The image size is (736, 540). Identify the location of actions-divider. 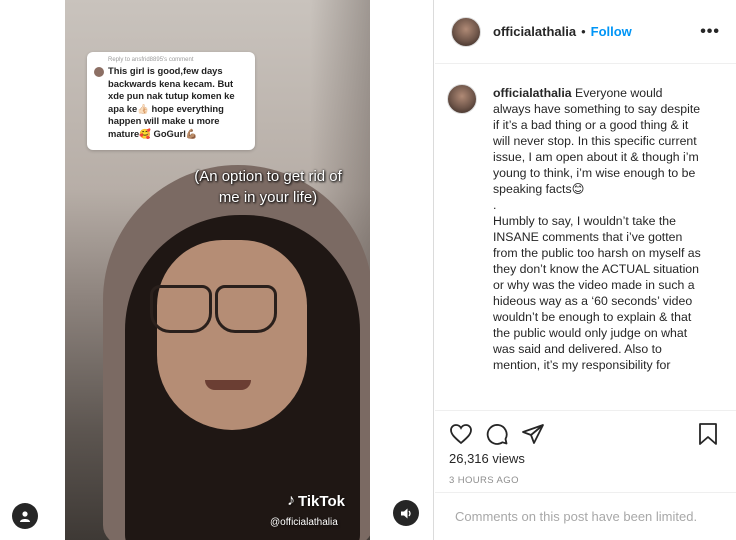
(585, 410).